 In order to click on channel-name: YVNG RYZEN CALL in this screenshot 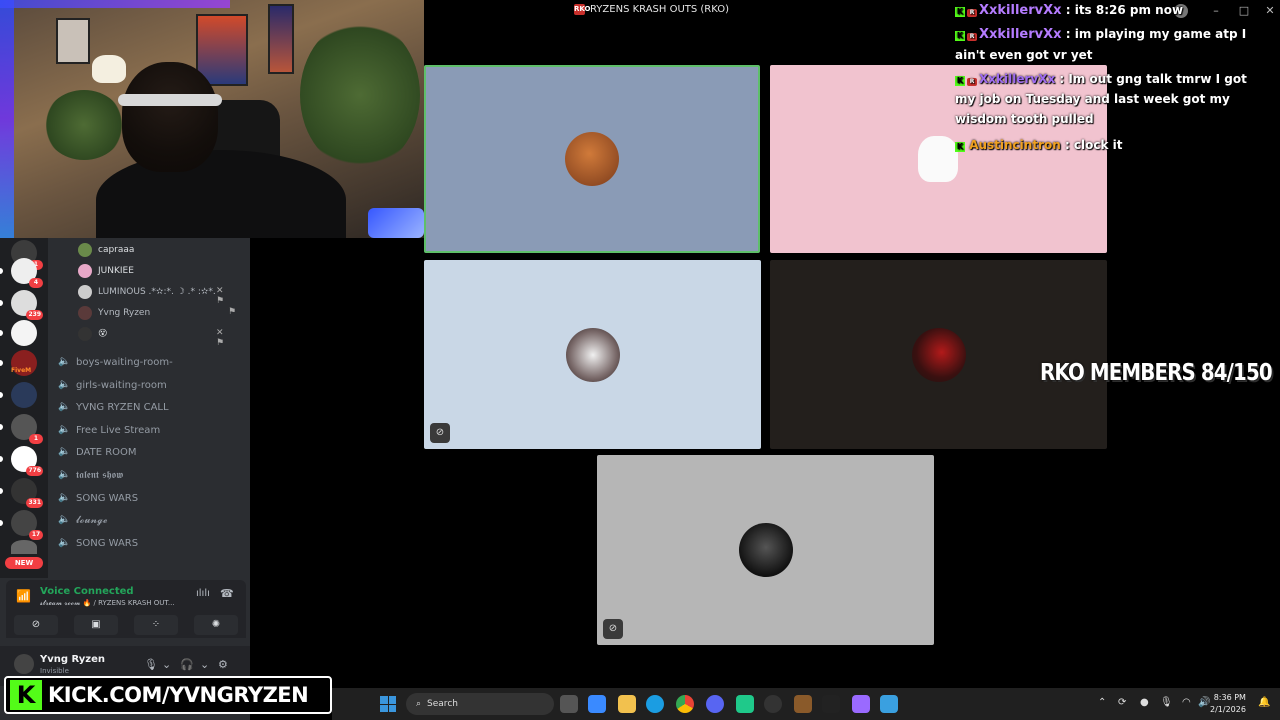, I will do `click(122, 407)`.